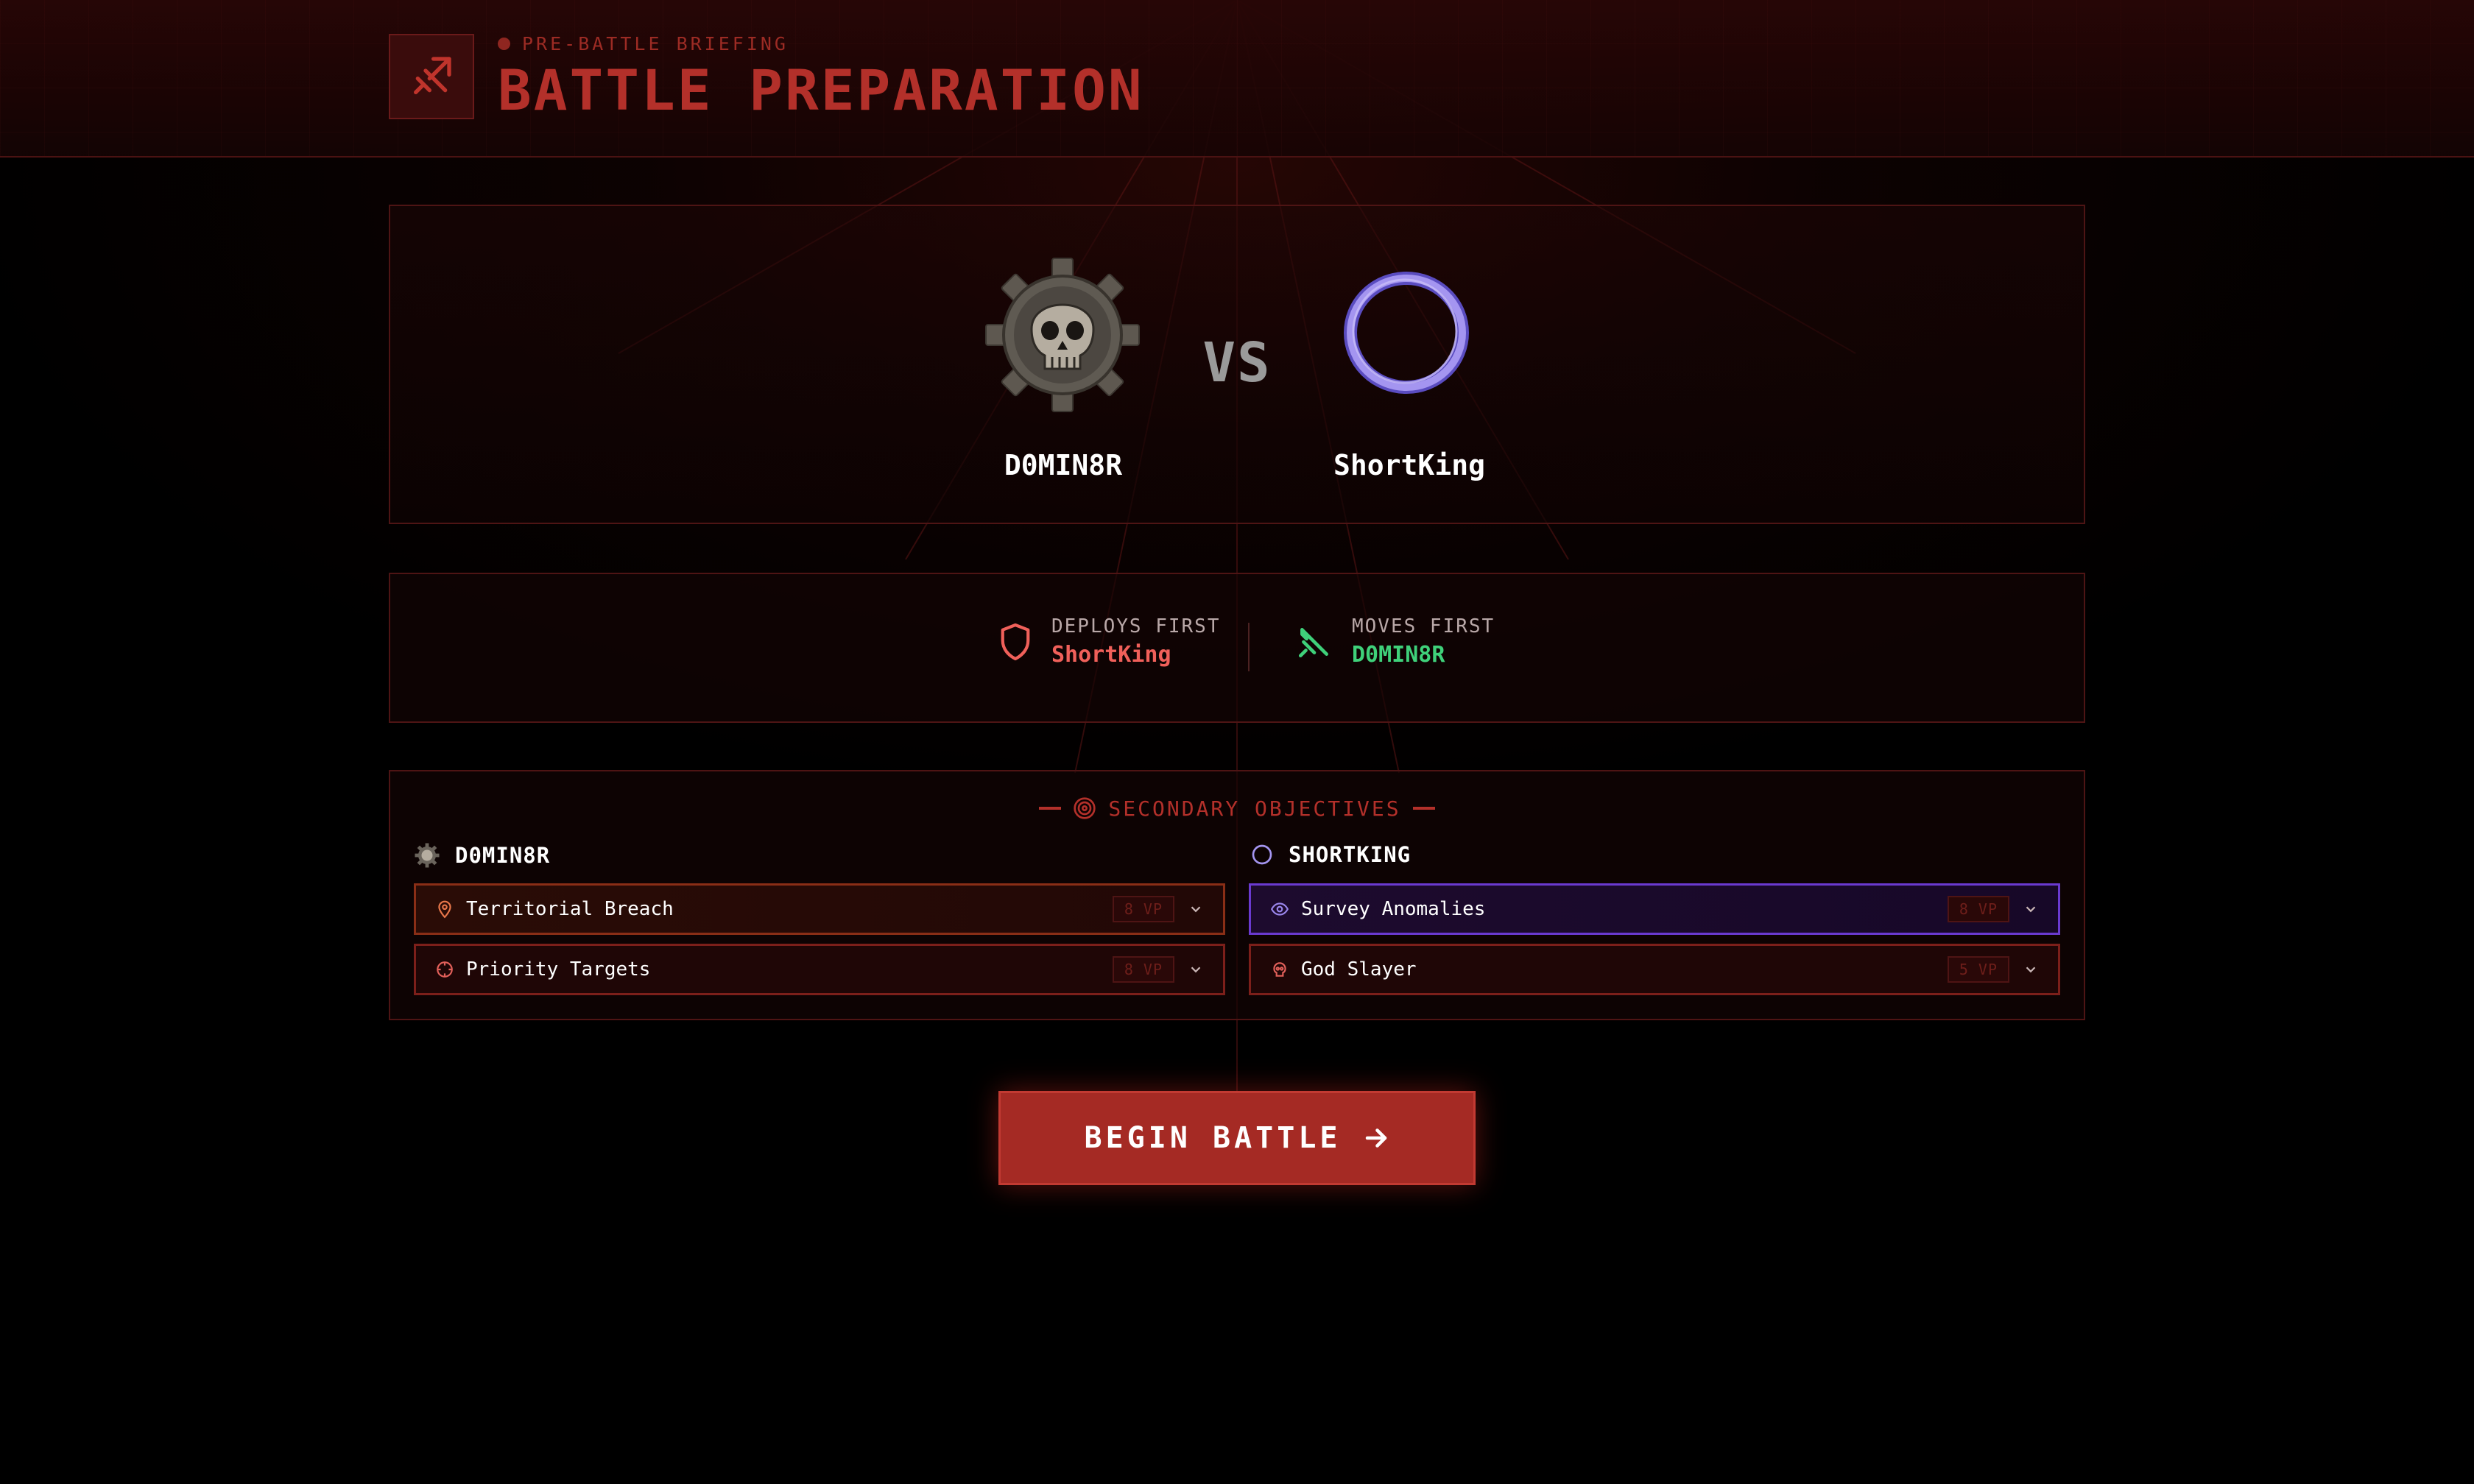  What do you see at coordinates (1279, 909) in the screenshot?
I see `eye-icon` at bounding box center [1279, 909].